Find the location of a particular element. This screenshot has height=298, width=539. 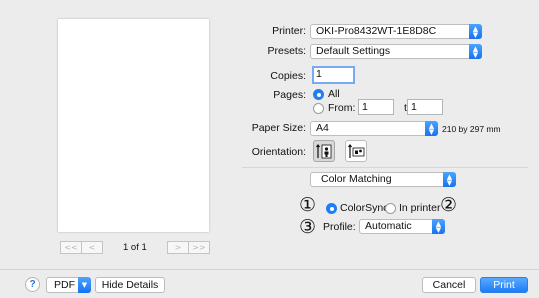

pager-back-group: << < is located at coordinates (81, 247).